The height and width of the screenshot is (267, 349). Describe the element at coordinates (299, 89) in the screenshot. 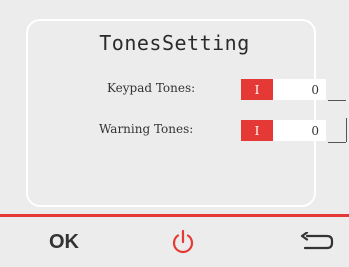

I see `keypad-tones-off-option: 0` at that location.